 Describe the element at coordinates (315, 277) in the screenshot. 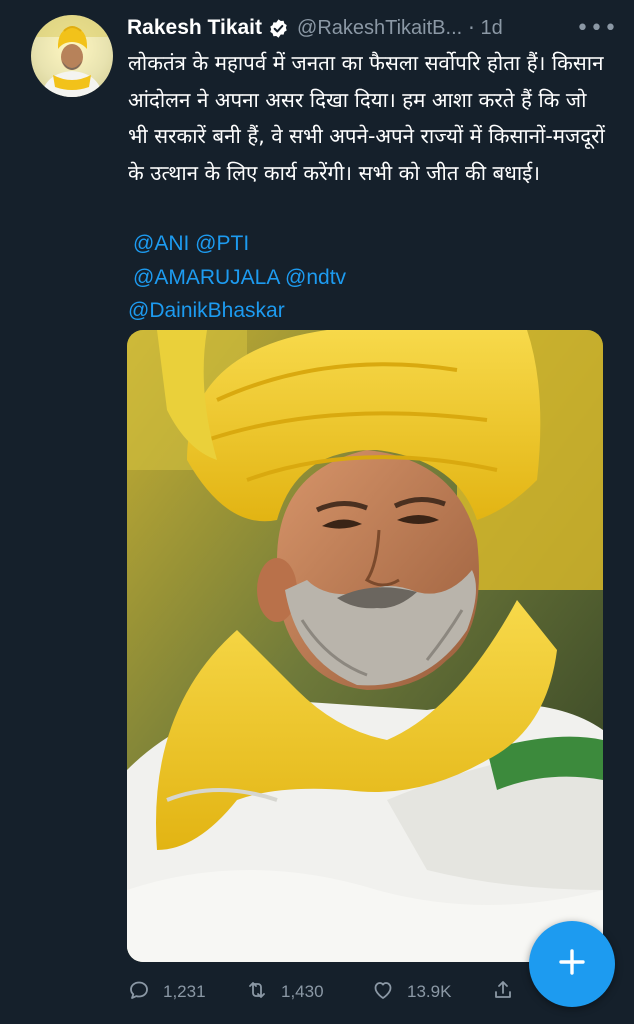

I see `mention-ndtv: @ndtv` at that location.